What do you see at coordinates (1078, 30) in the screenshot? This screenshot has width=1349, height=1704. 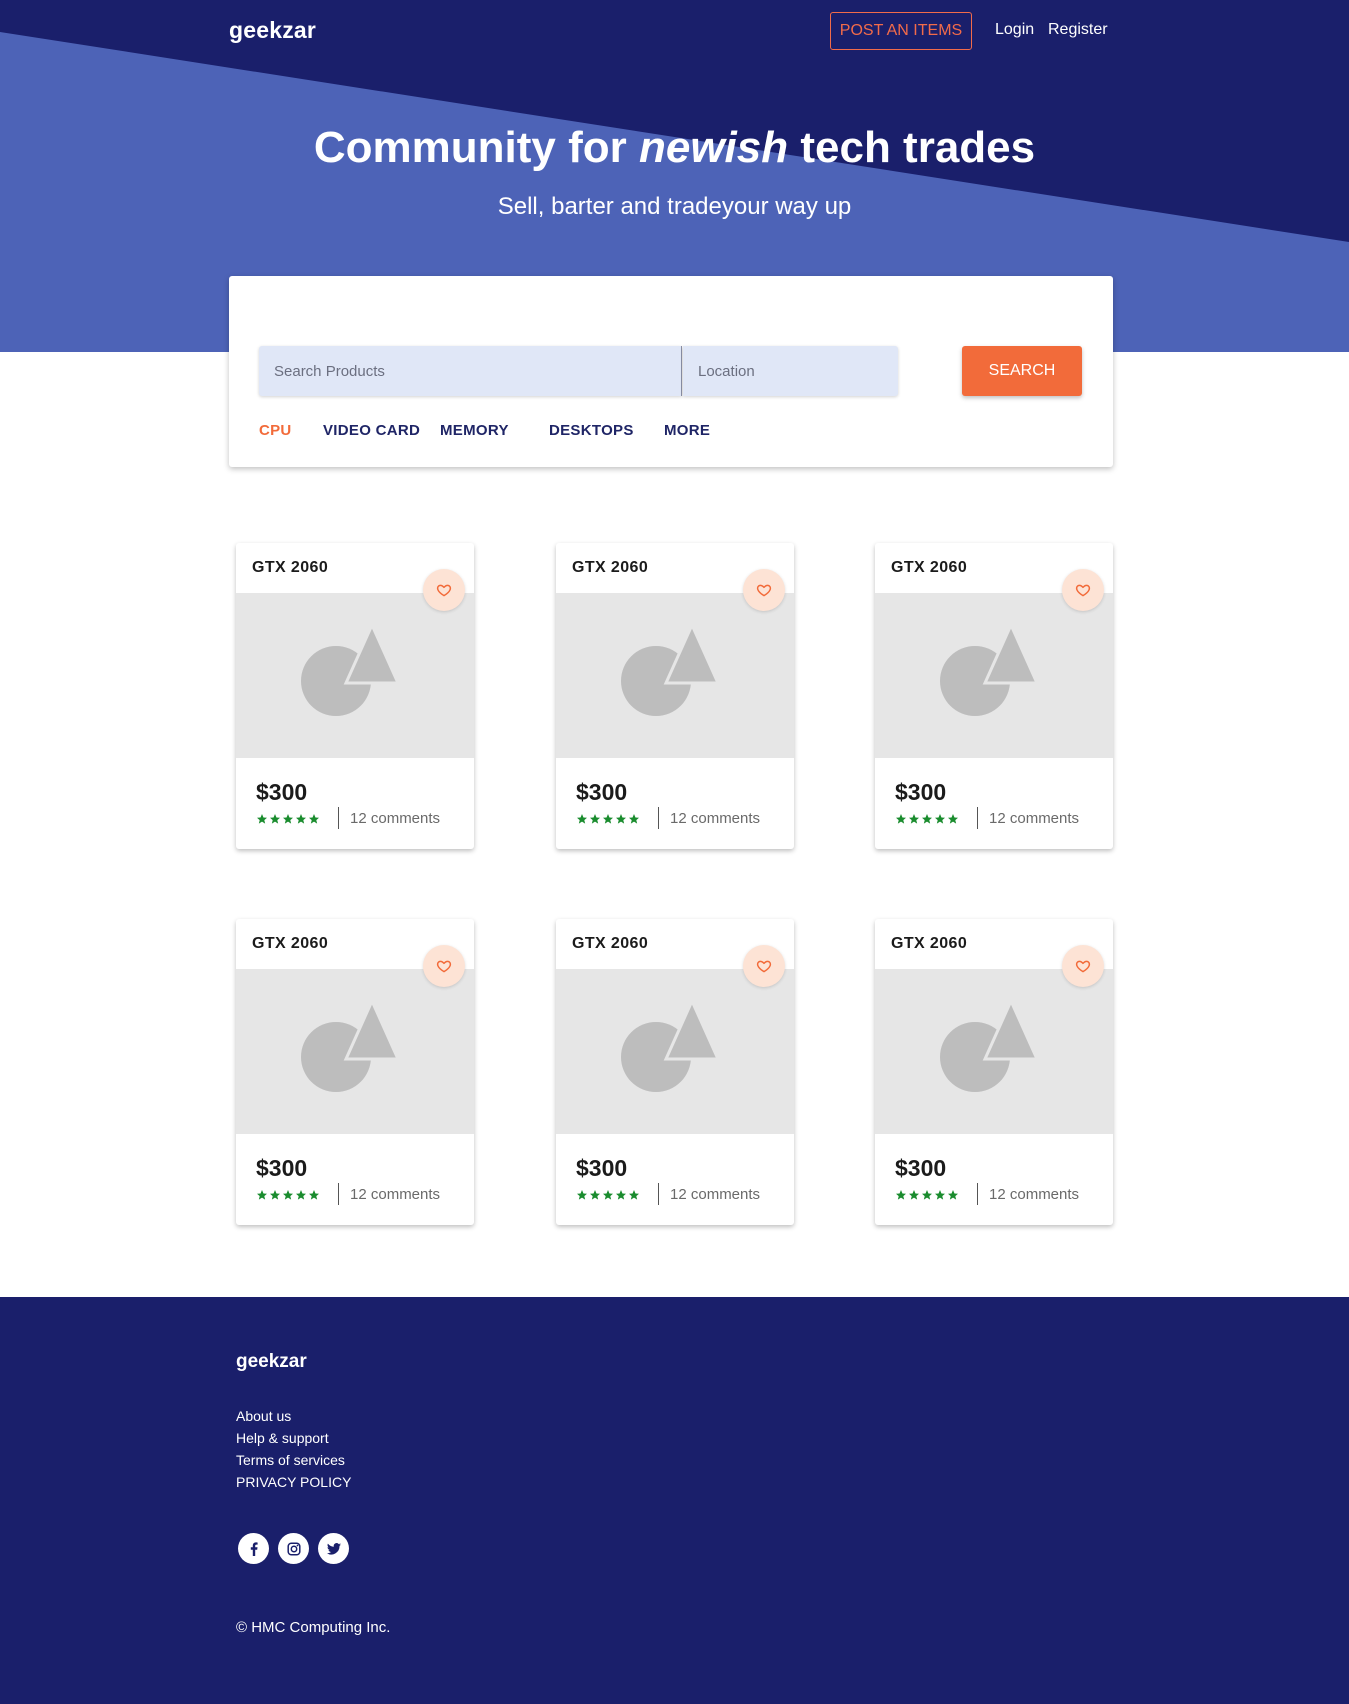 I see `register-link: Register` at bounding box center [1078, 30].